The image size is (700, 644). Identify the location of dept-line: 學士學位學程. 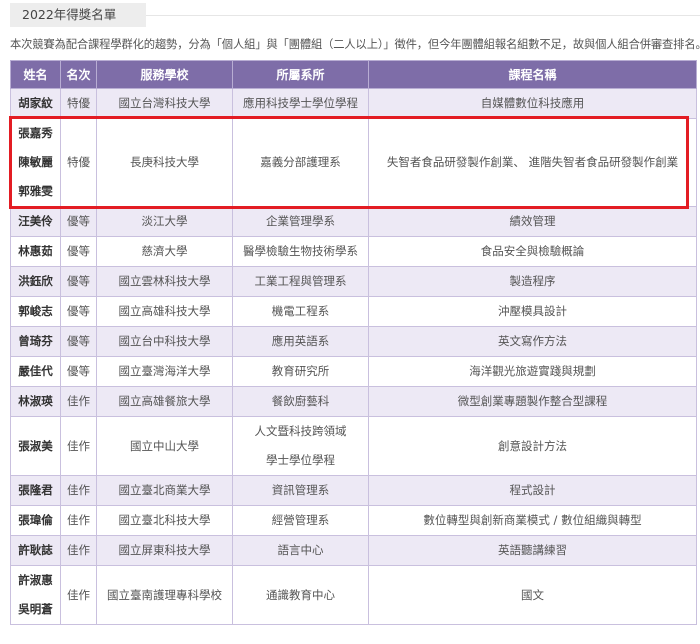
(300, 460).